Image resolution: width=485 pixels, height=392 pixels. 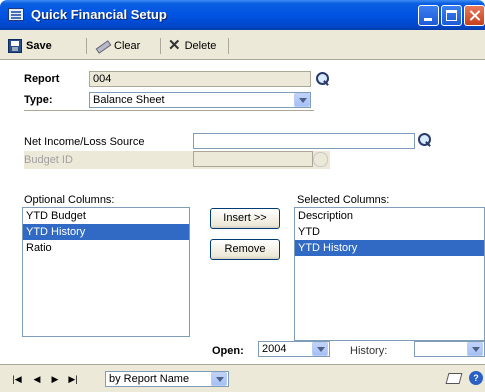 What do you see at coordinates (55, 379) in the screenshot?
I see `next-record-icon: ▶` at bounding box center [55, 379].